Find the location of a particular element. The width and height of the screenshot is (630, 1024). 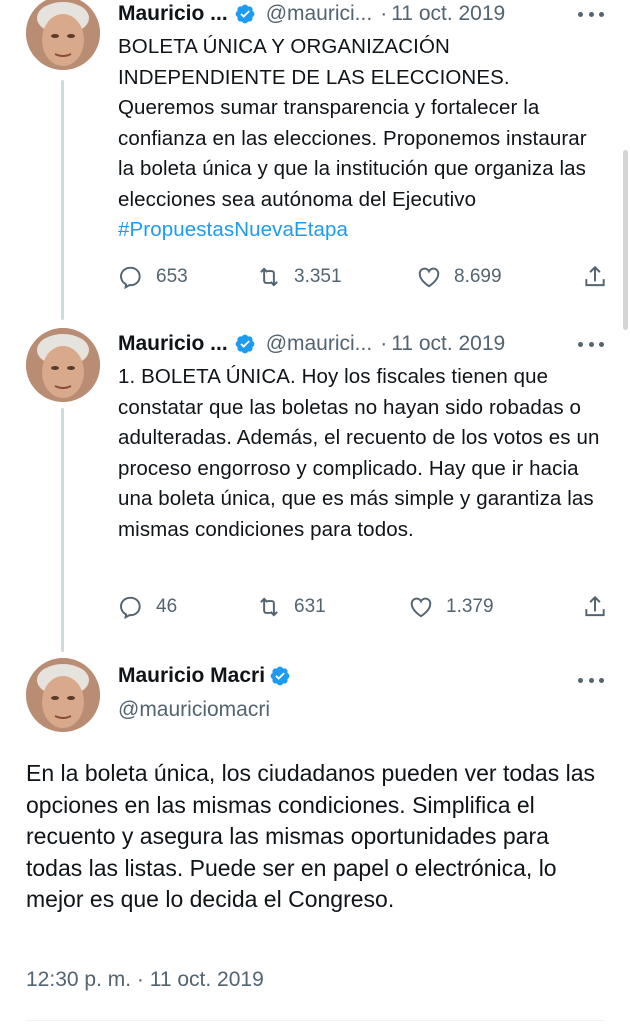

reply-button: 46 is located at coordinates (147, 607).